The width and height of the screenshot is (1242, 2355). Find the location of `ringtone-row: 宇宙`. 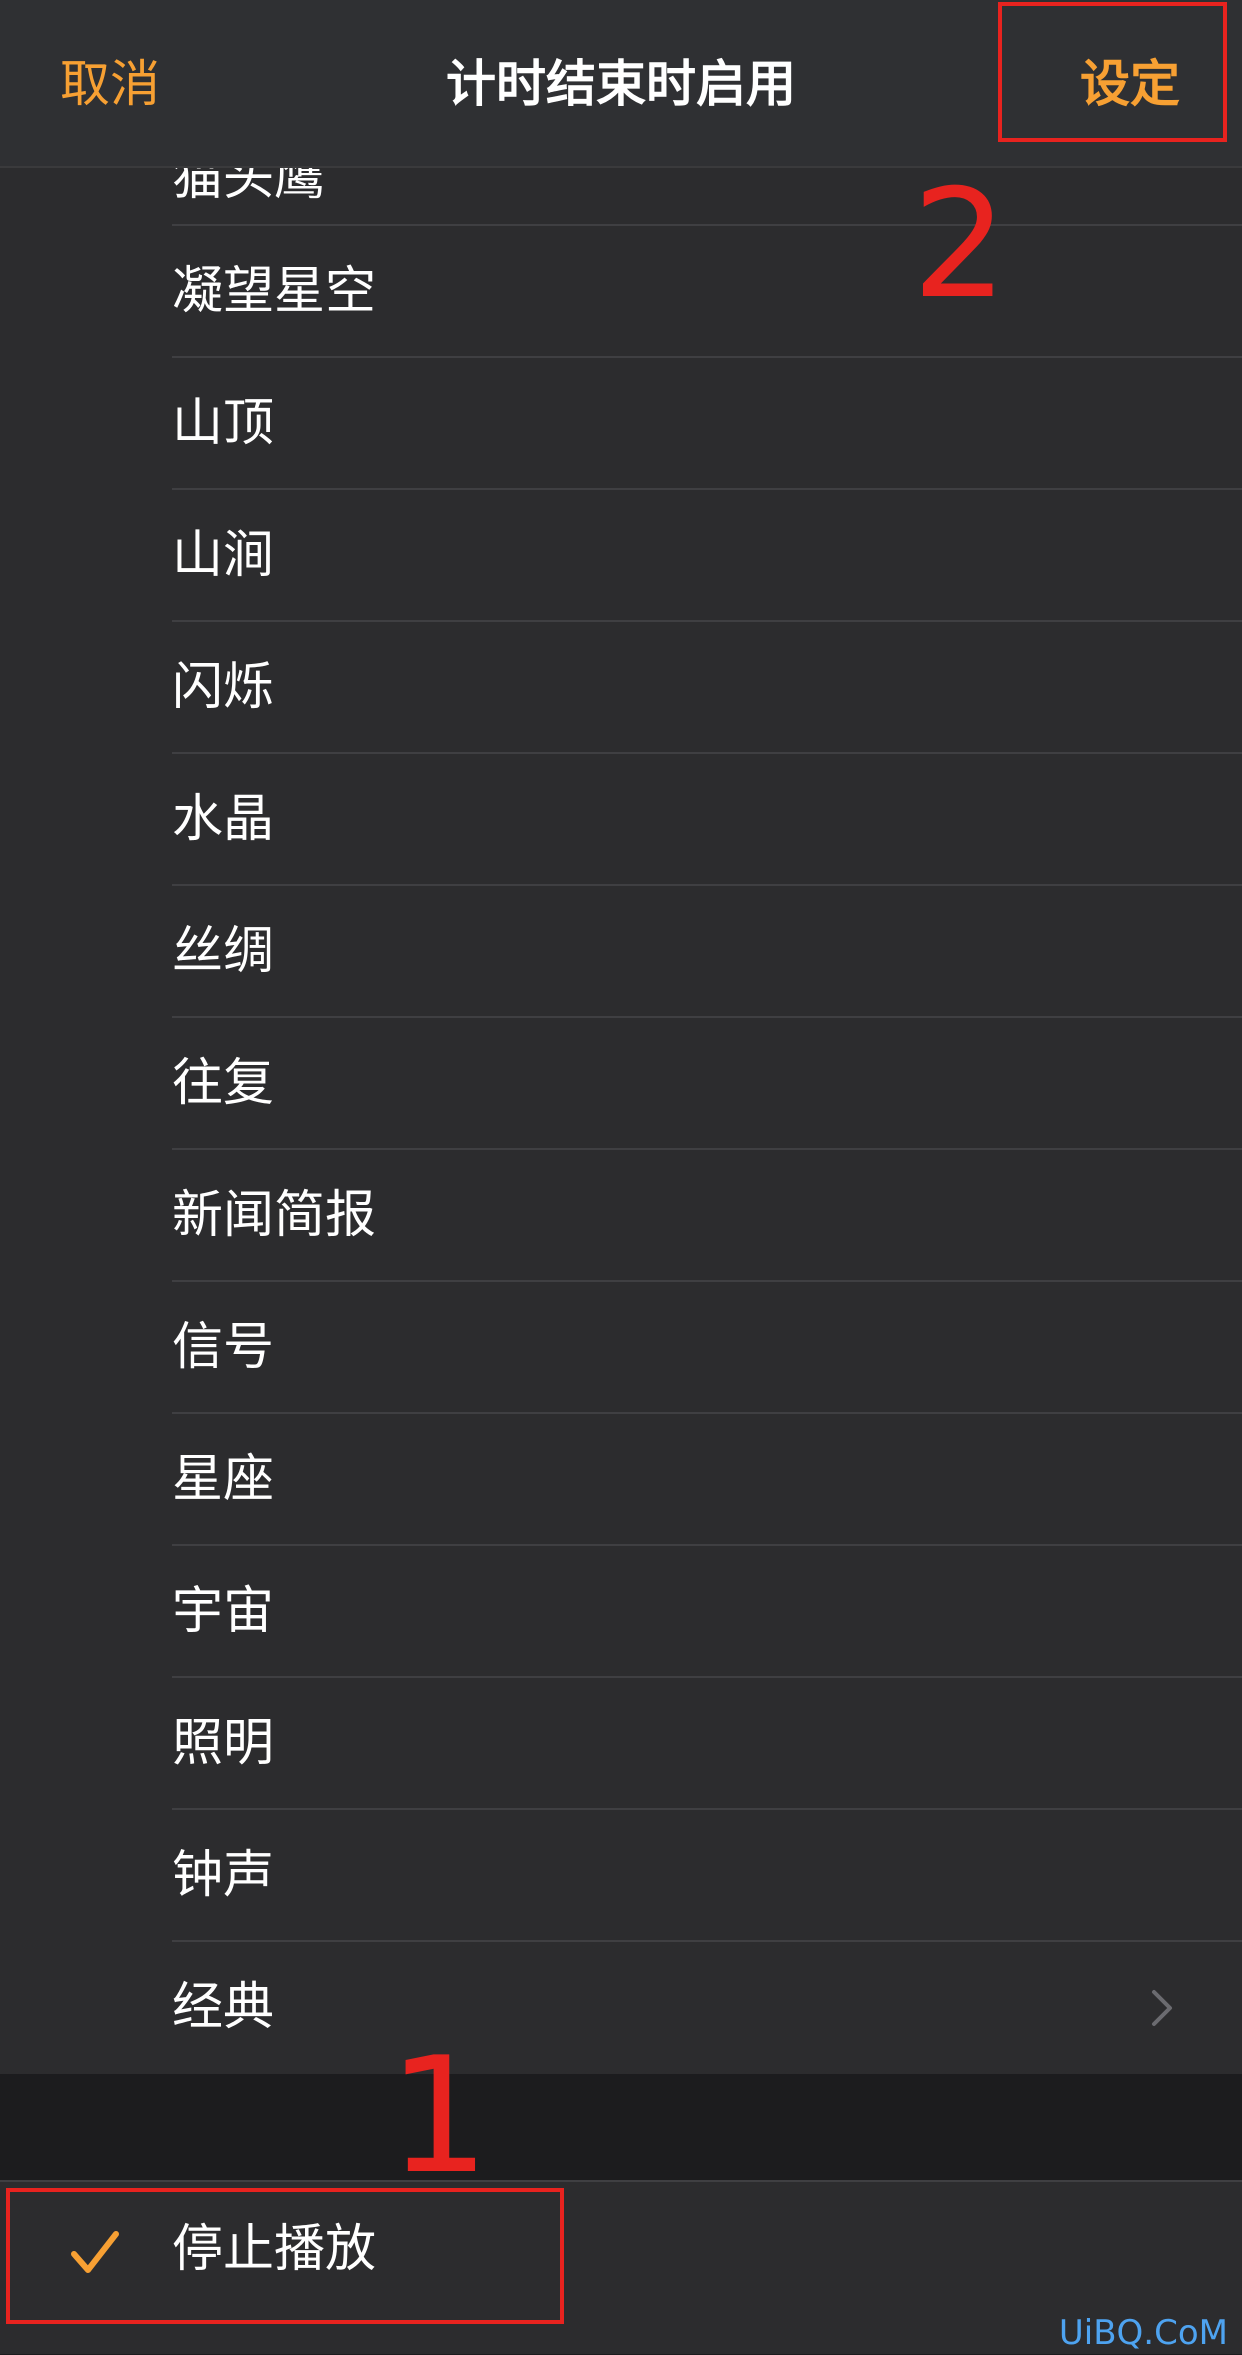

ringtone-row: 宇宙 is located at coordinates (621, 1612).